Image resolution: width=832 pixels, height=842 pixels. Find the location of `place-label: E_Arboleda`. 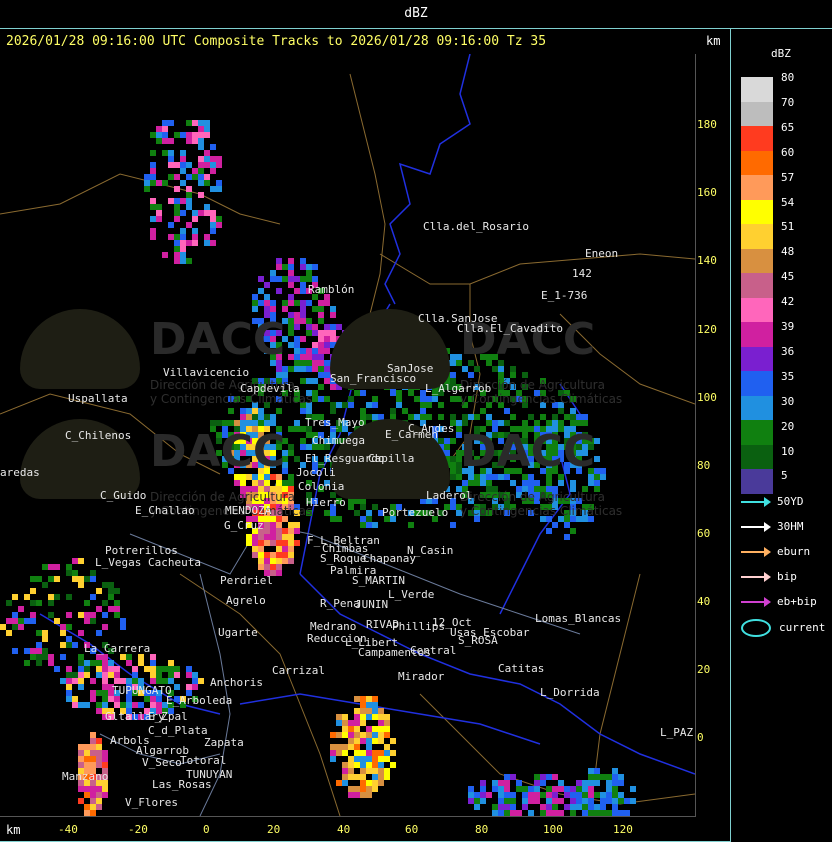

place-label: E_Arboleda is located at coordinates (199, 700).